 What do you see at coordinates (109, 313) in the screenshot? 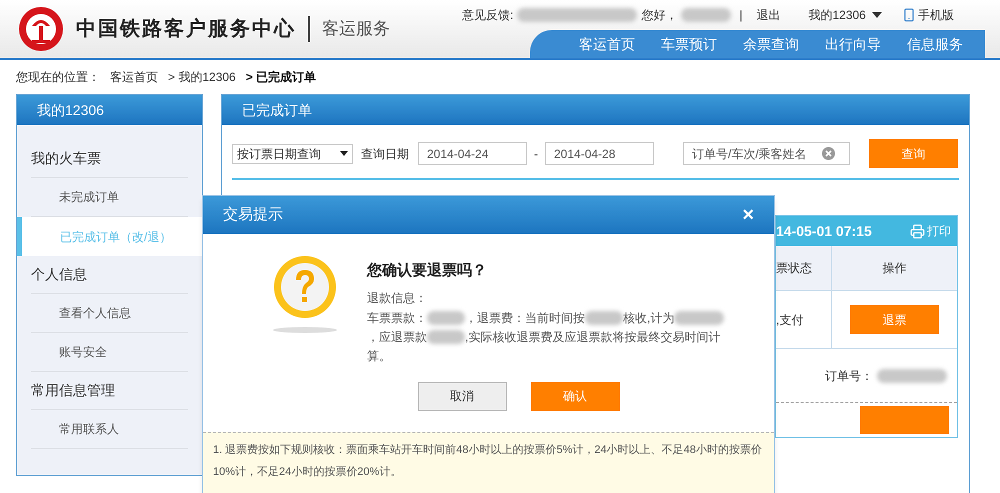
I see `sidebar-item: 查看个人信息` at bounding box center [109, 313].